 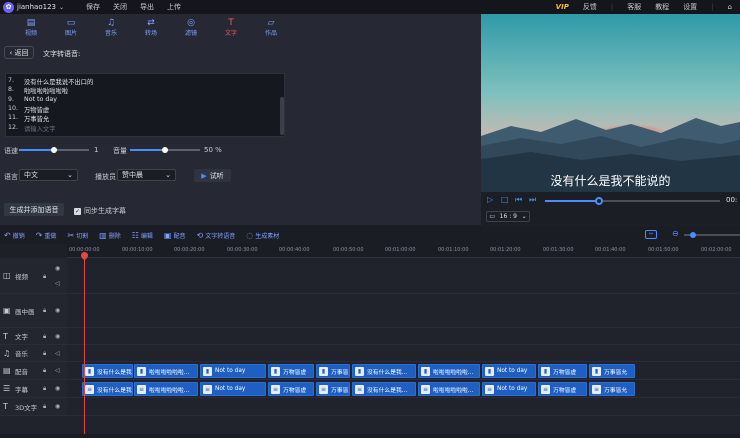 I want to click on speed-slider-knob, so click(x=54, y=150).